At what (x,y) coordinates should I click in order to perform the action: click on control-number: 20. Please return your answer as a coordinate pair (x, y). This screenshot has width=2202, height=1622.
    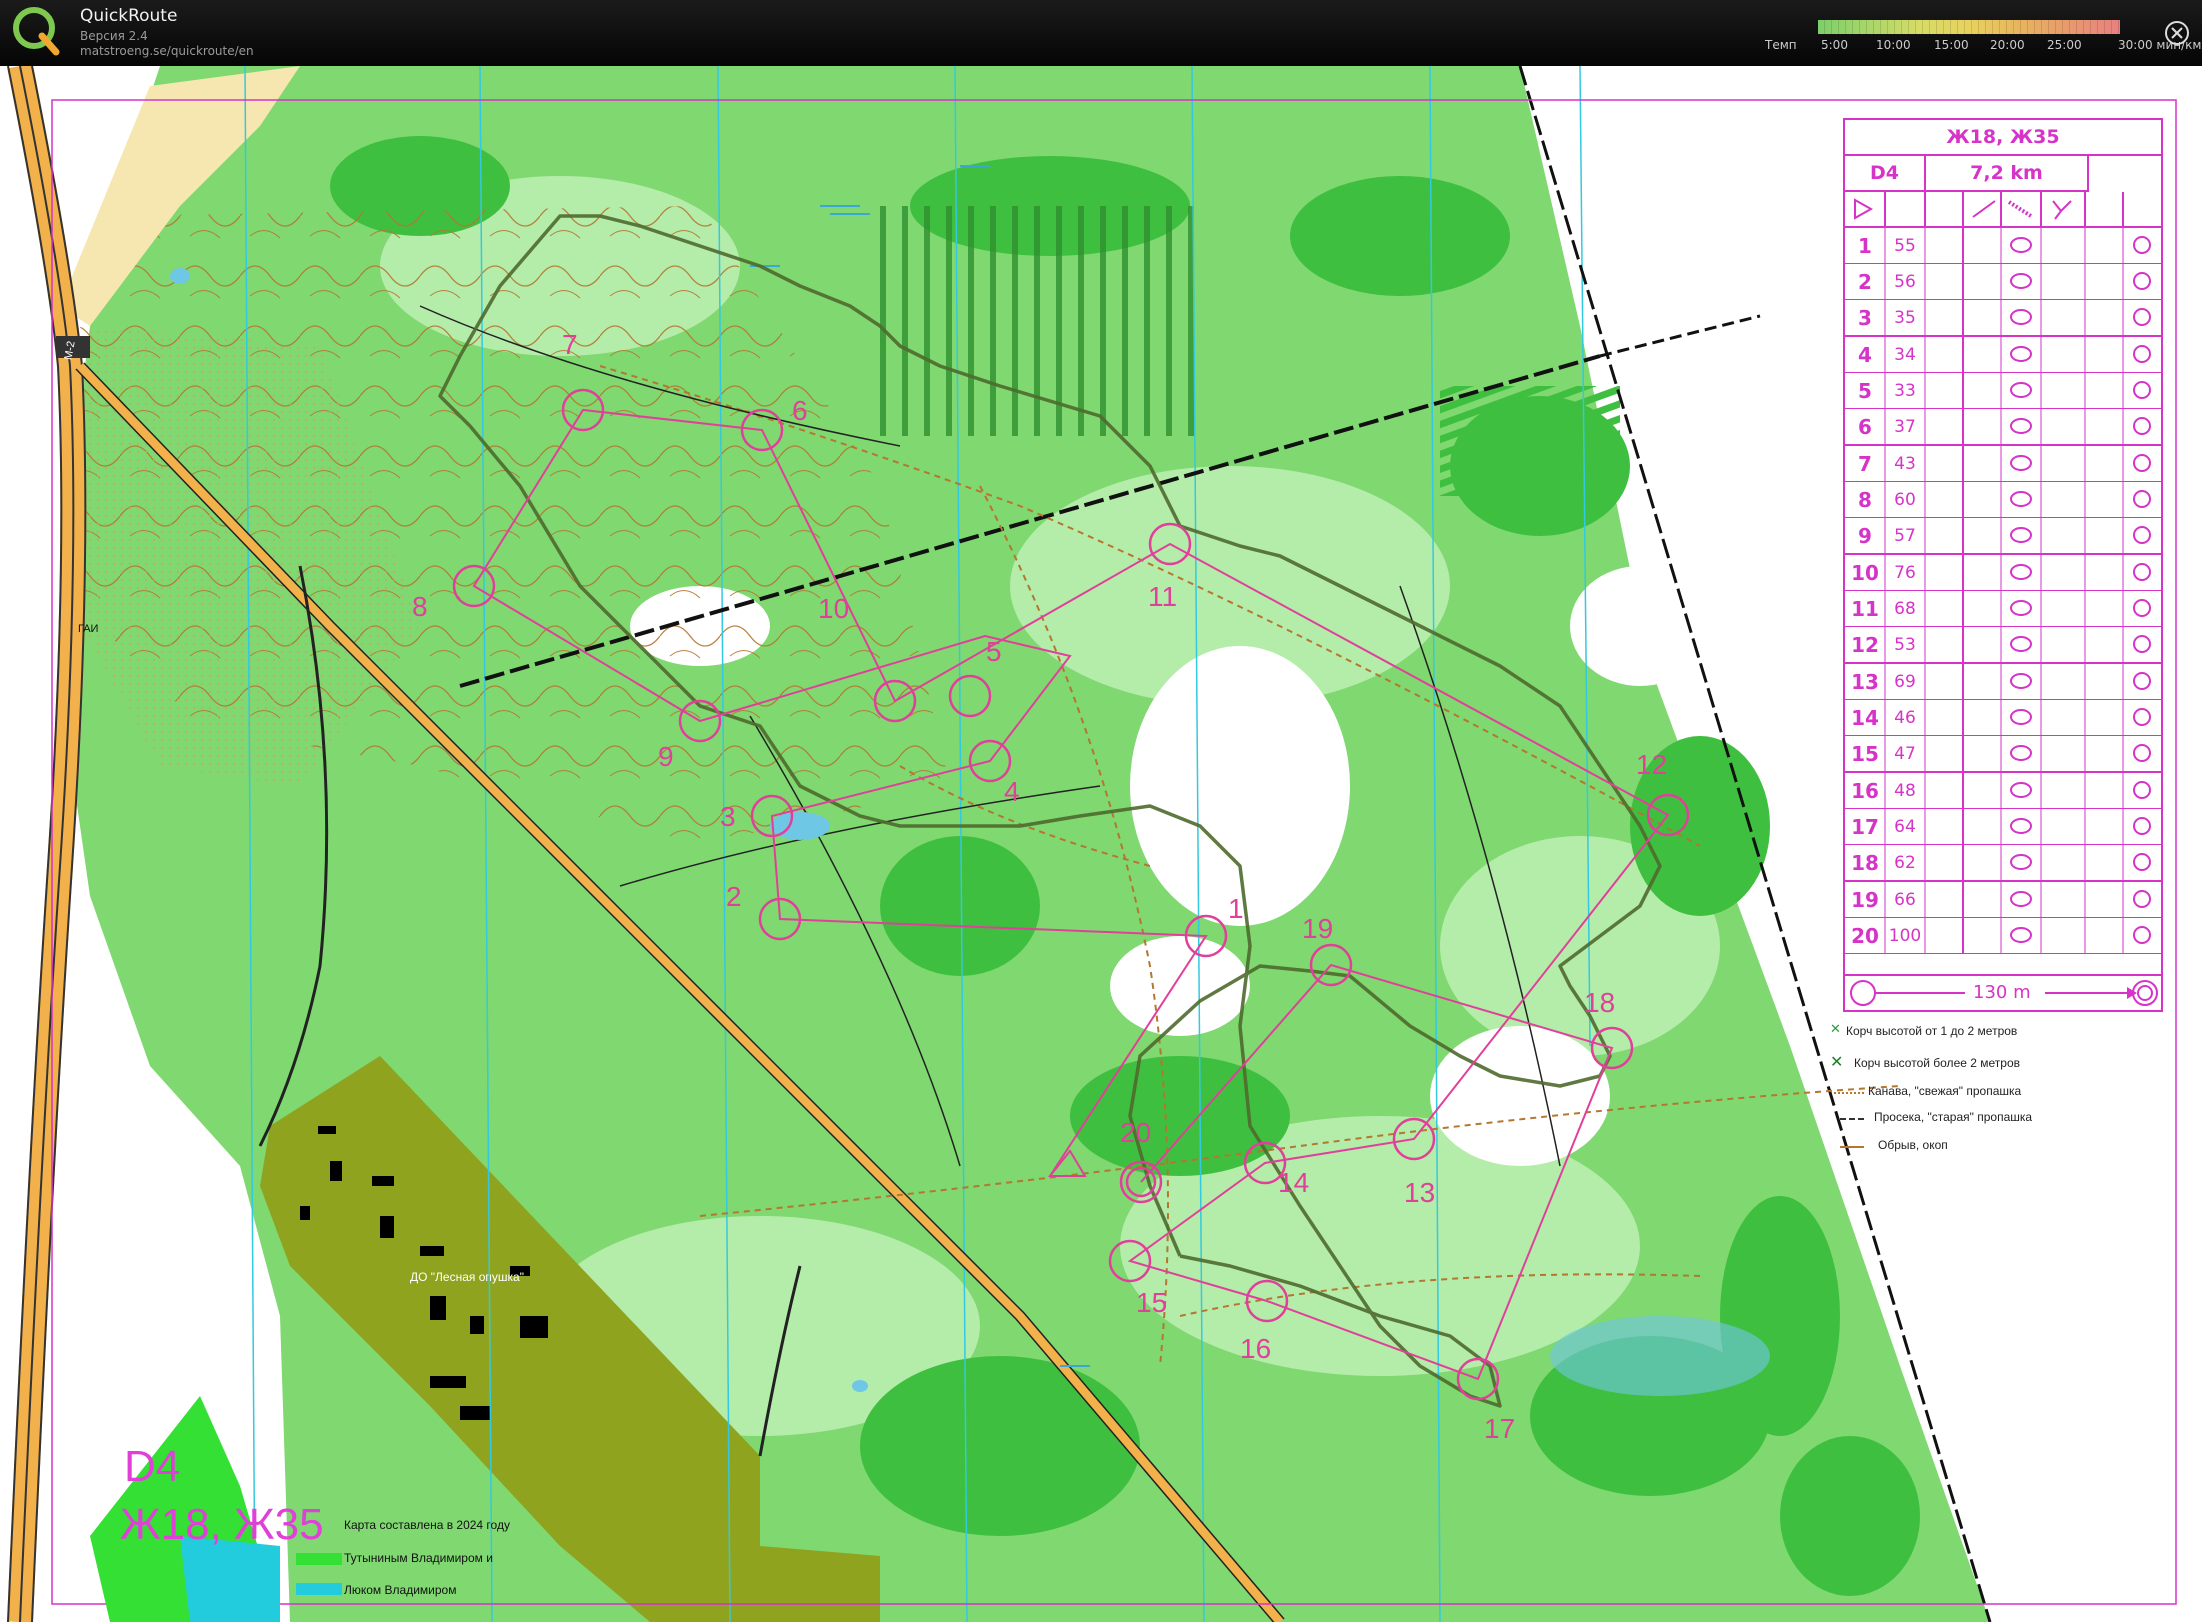
    Looking at the image, I should click on (1135, 1132).